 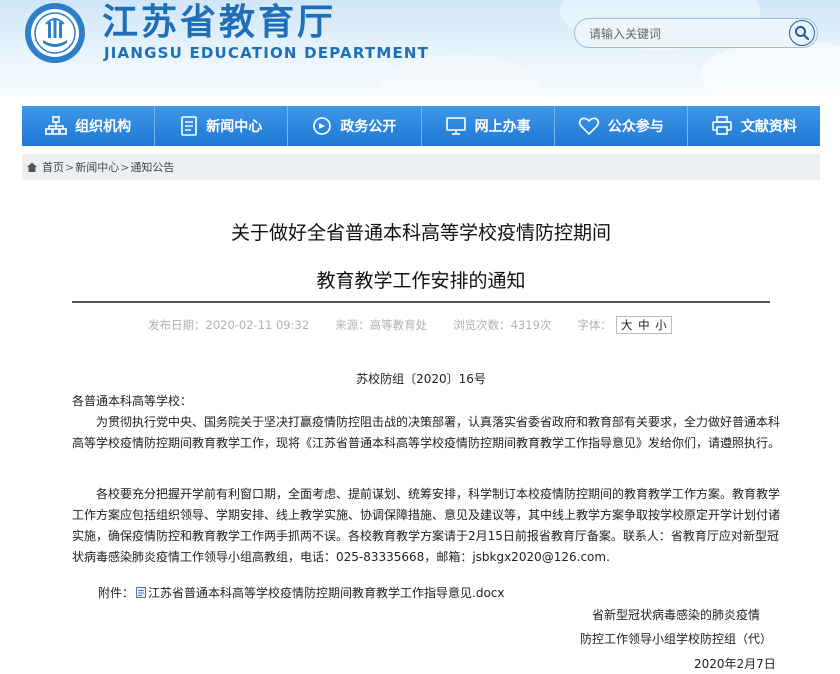 I want to click on source-label: 来源：, so click(x=352, y=325).